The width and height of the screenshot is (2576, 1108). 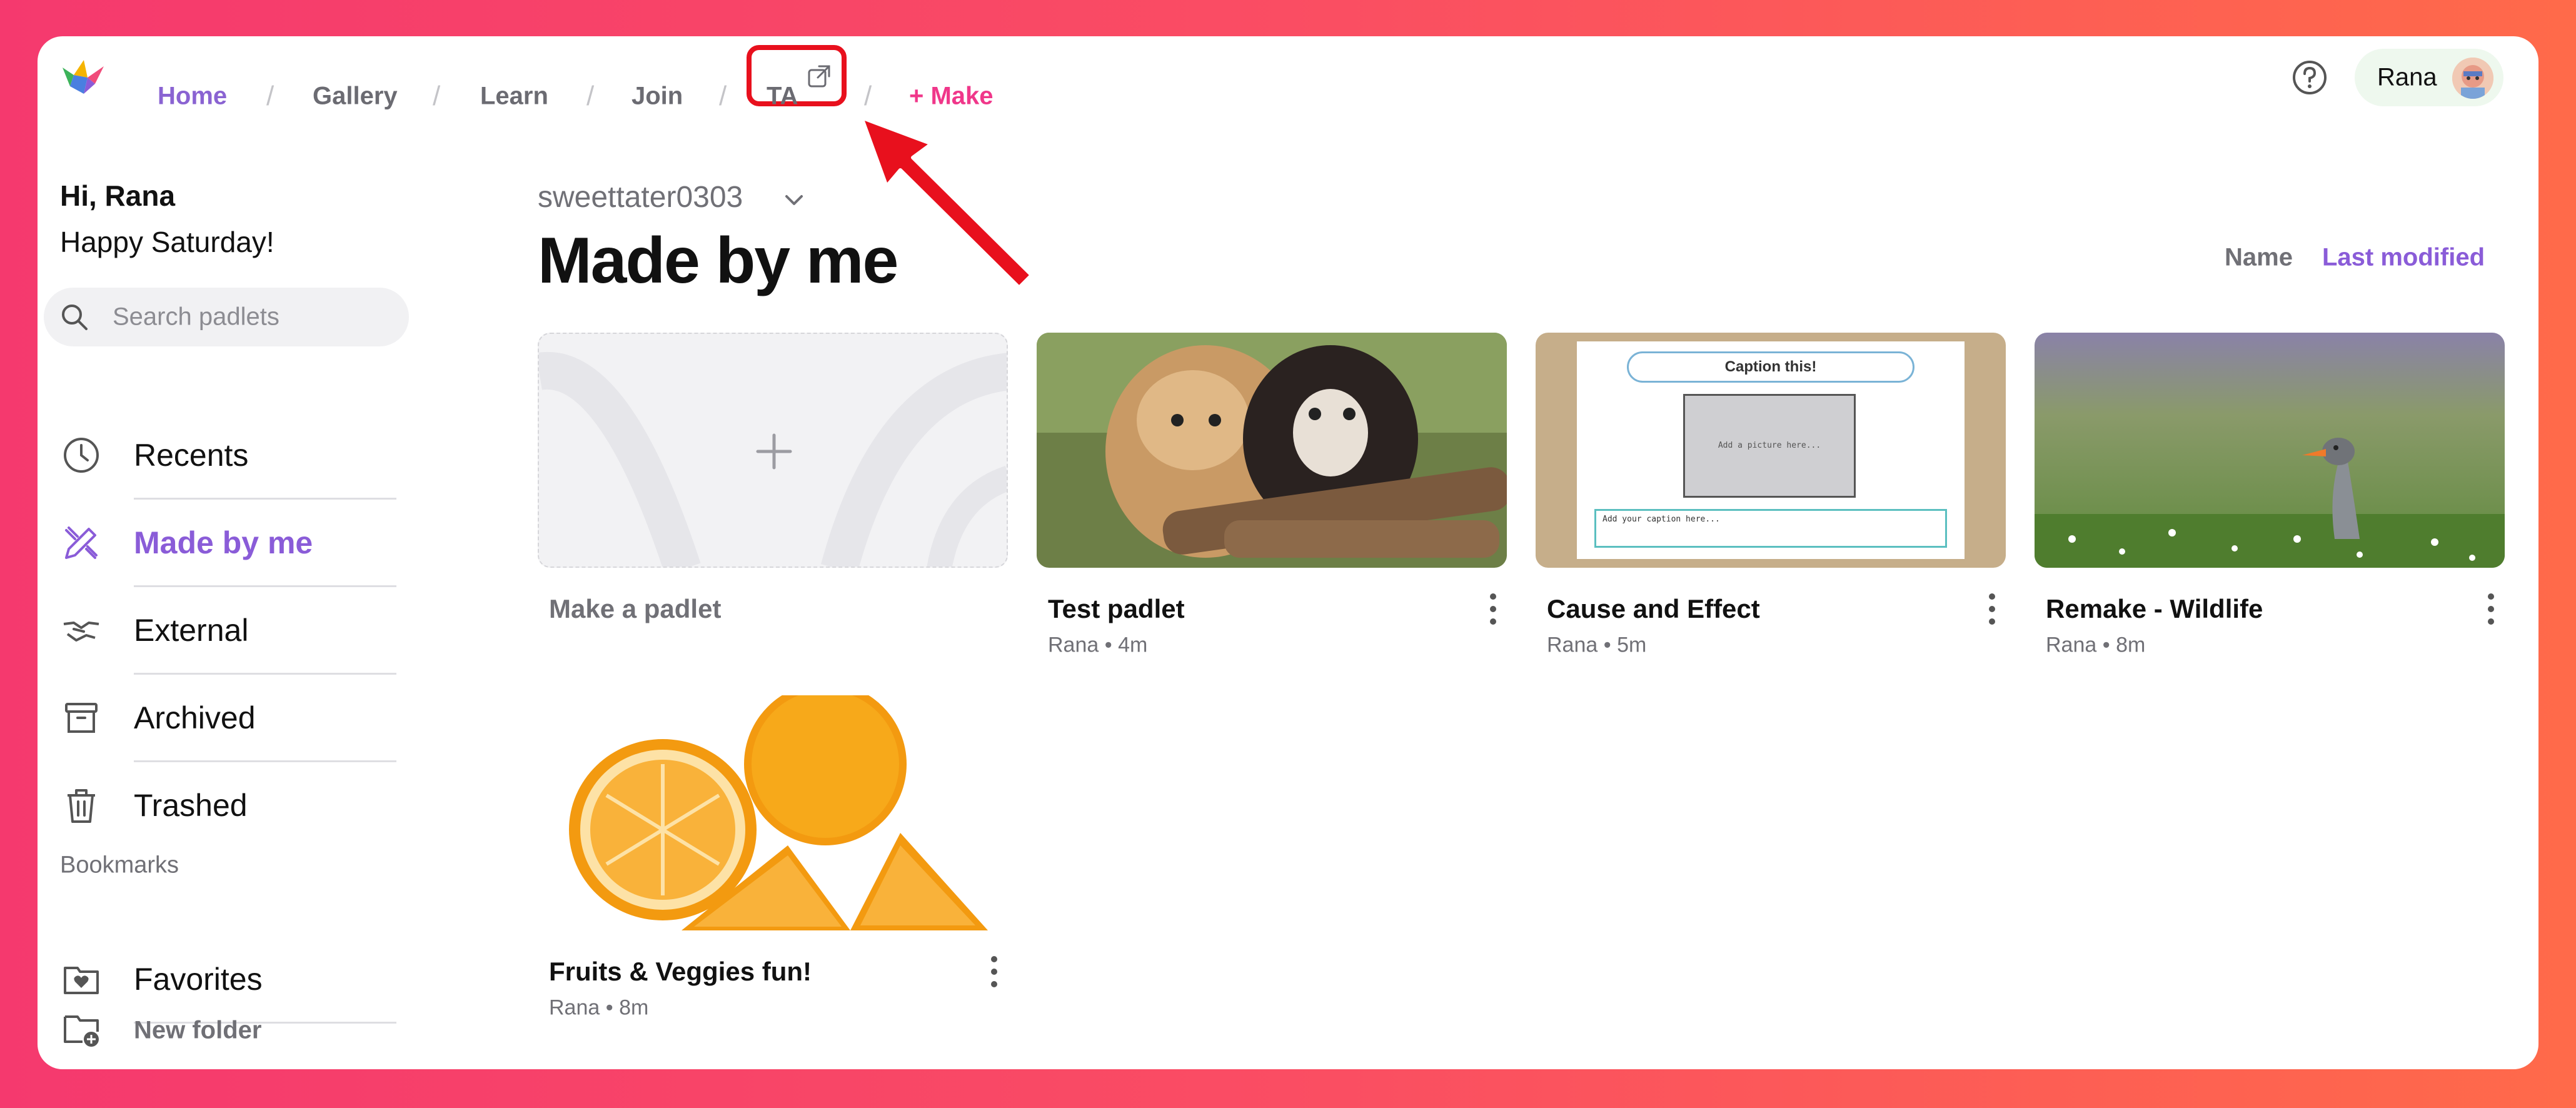 What do you see at coordinates (773, 813) in the screenshot?
I see `oranges-photo` at bounding box center [773, 813].